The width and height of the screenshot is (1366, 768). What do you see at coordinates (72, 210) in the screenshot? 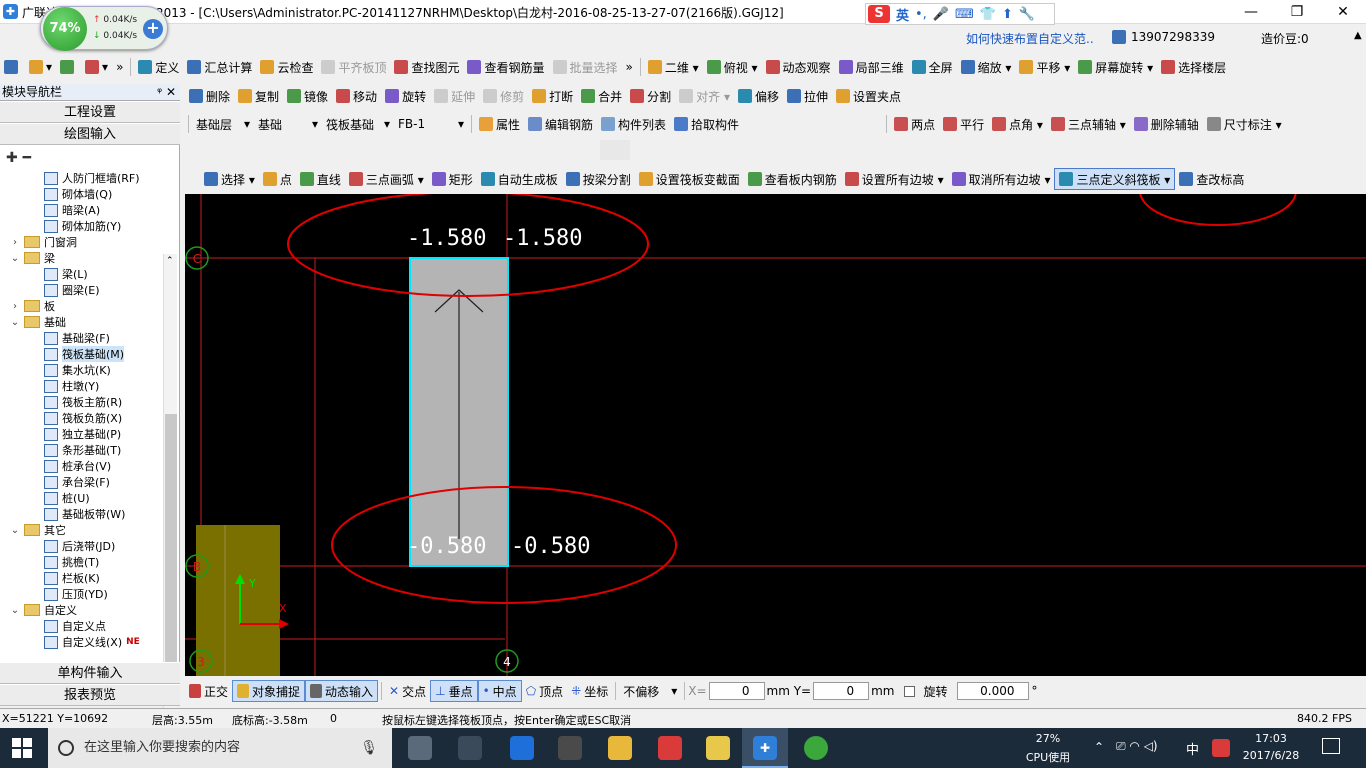
I see `tree-item: 暗梁(A)` at bounding box center [72, 210].